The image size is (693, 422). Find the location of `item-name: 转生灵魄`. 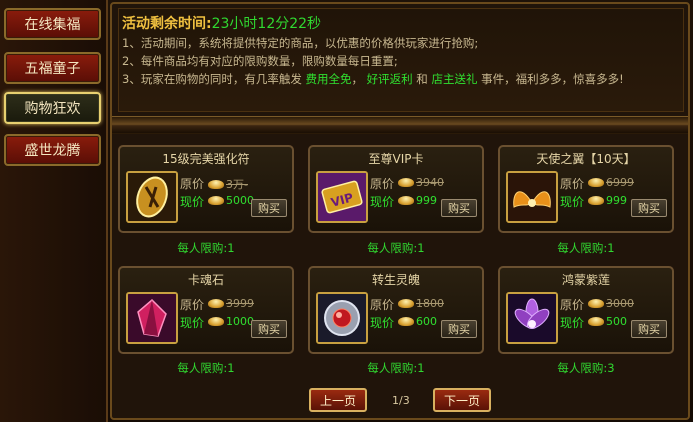

item-name: 转生灵魄 is located at coordinates (395, 280).